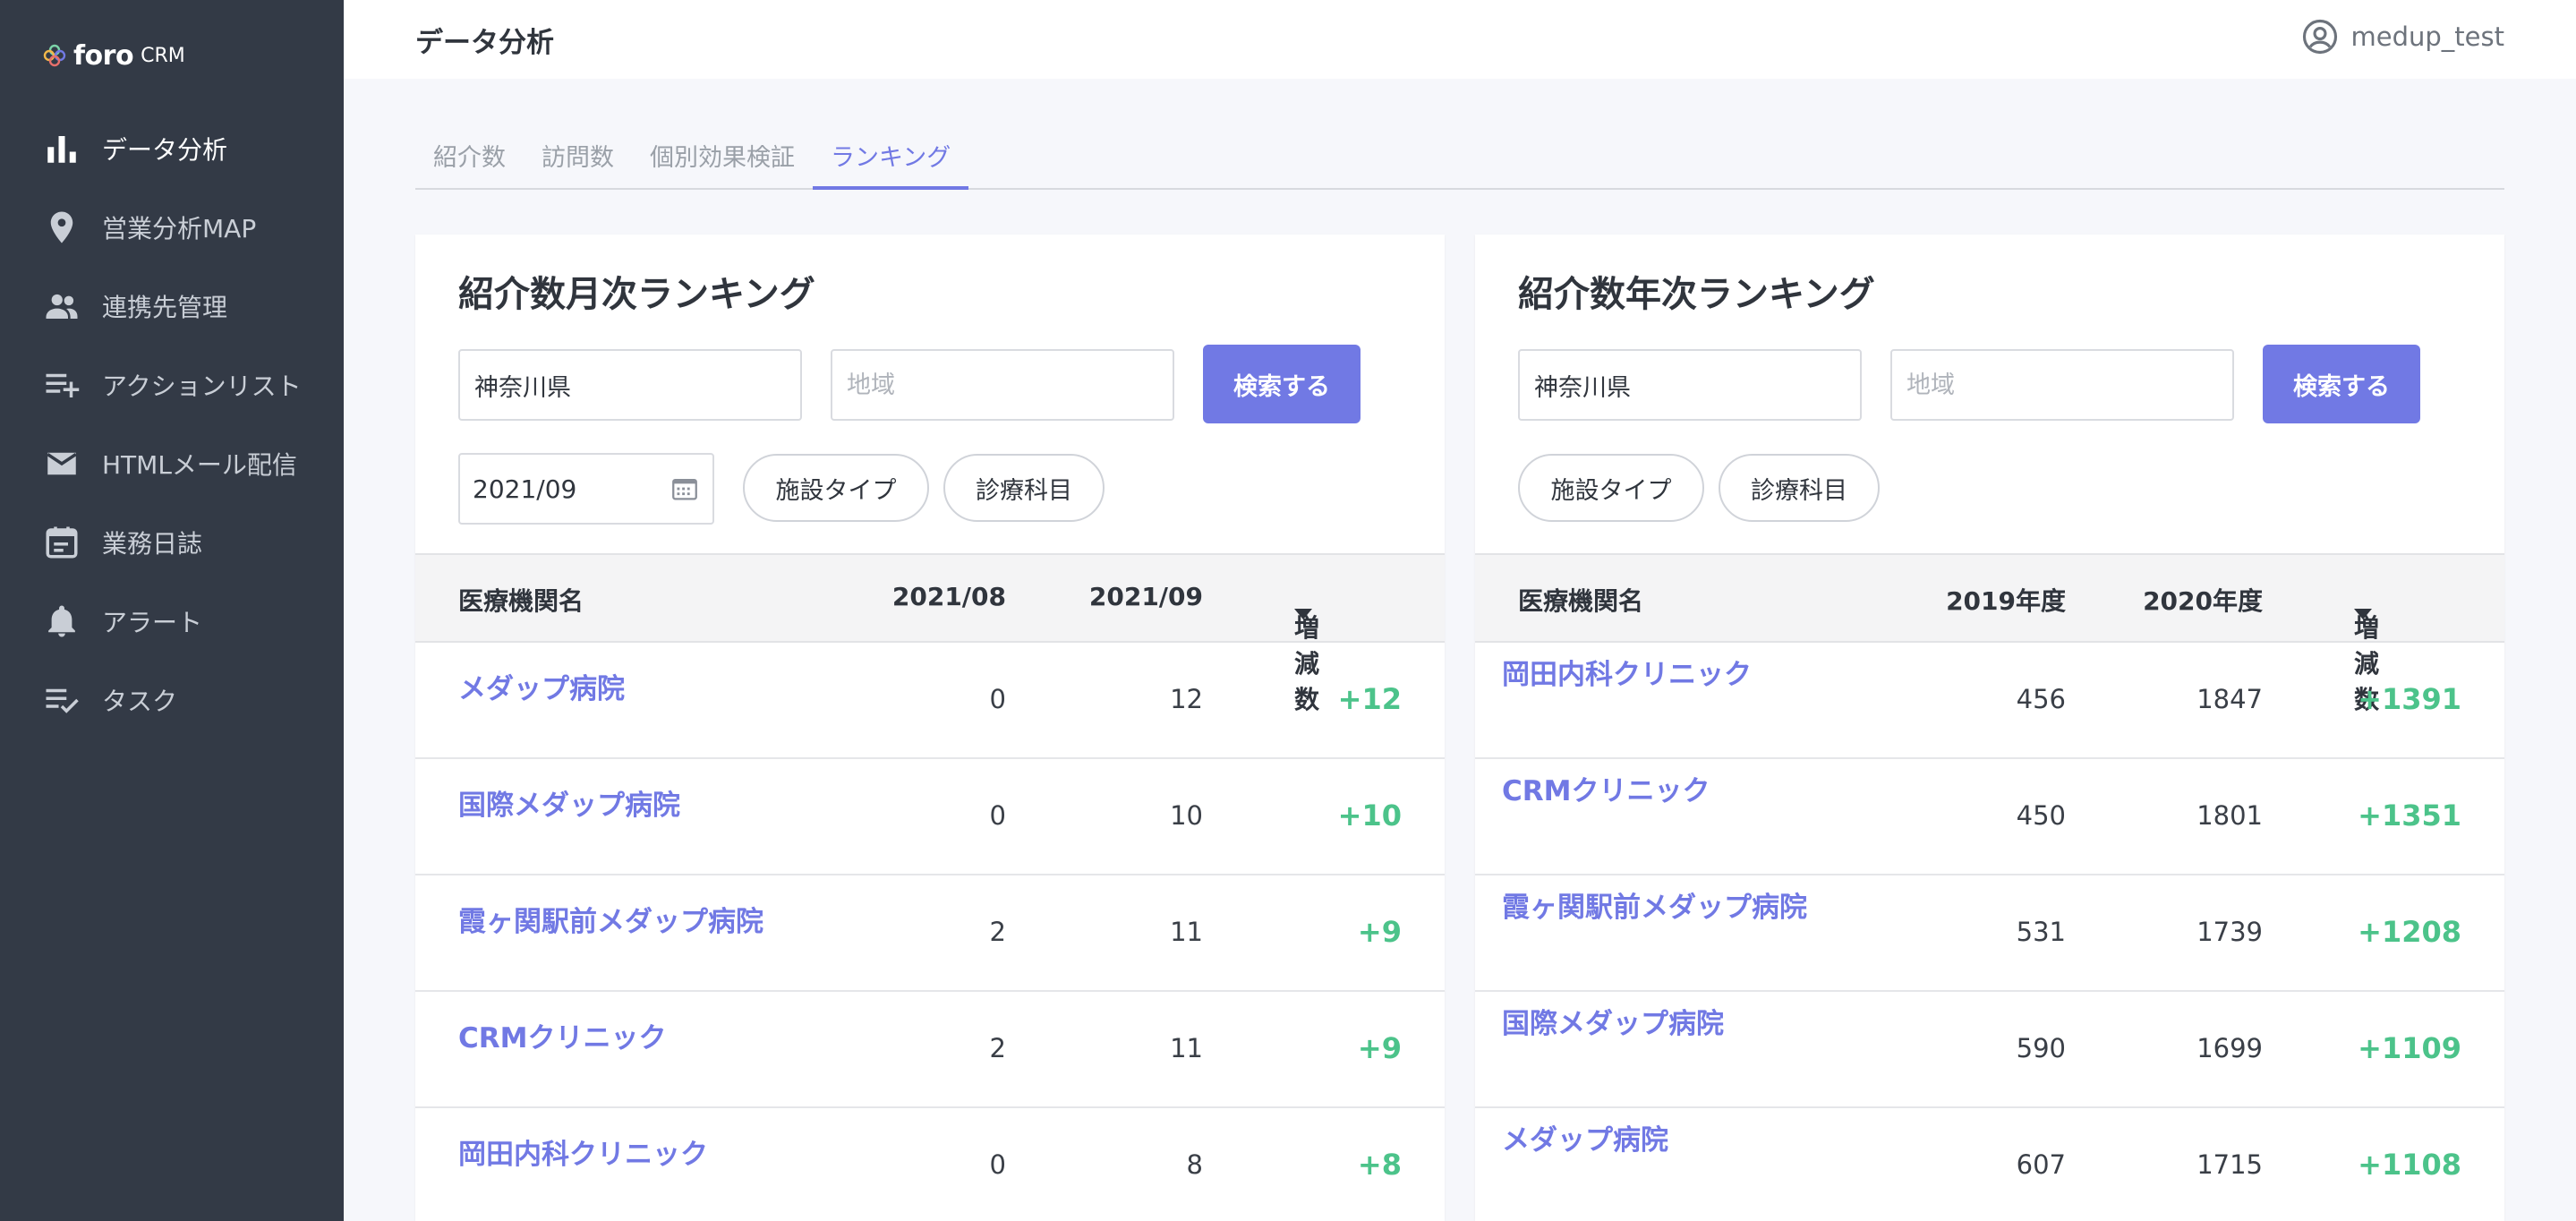  What do you see at coordinates (930, 817) in the screenshot?
I see `table-row: 国際メダップ病院 0 10 +10` at bounding box center [930, 817].